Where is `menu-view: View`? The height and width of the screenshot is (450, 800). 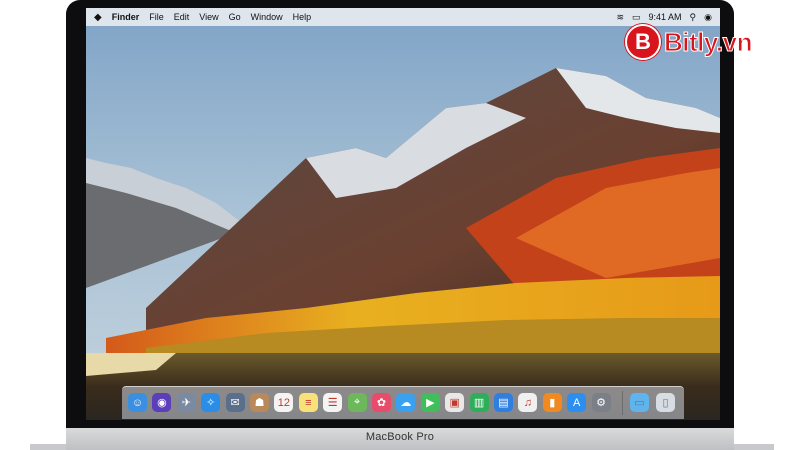
menu-view: View is located at coordinates (208, 17).